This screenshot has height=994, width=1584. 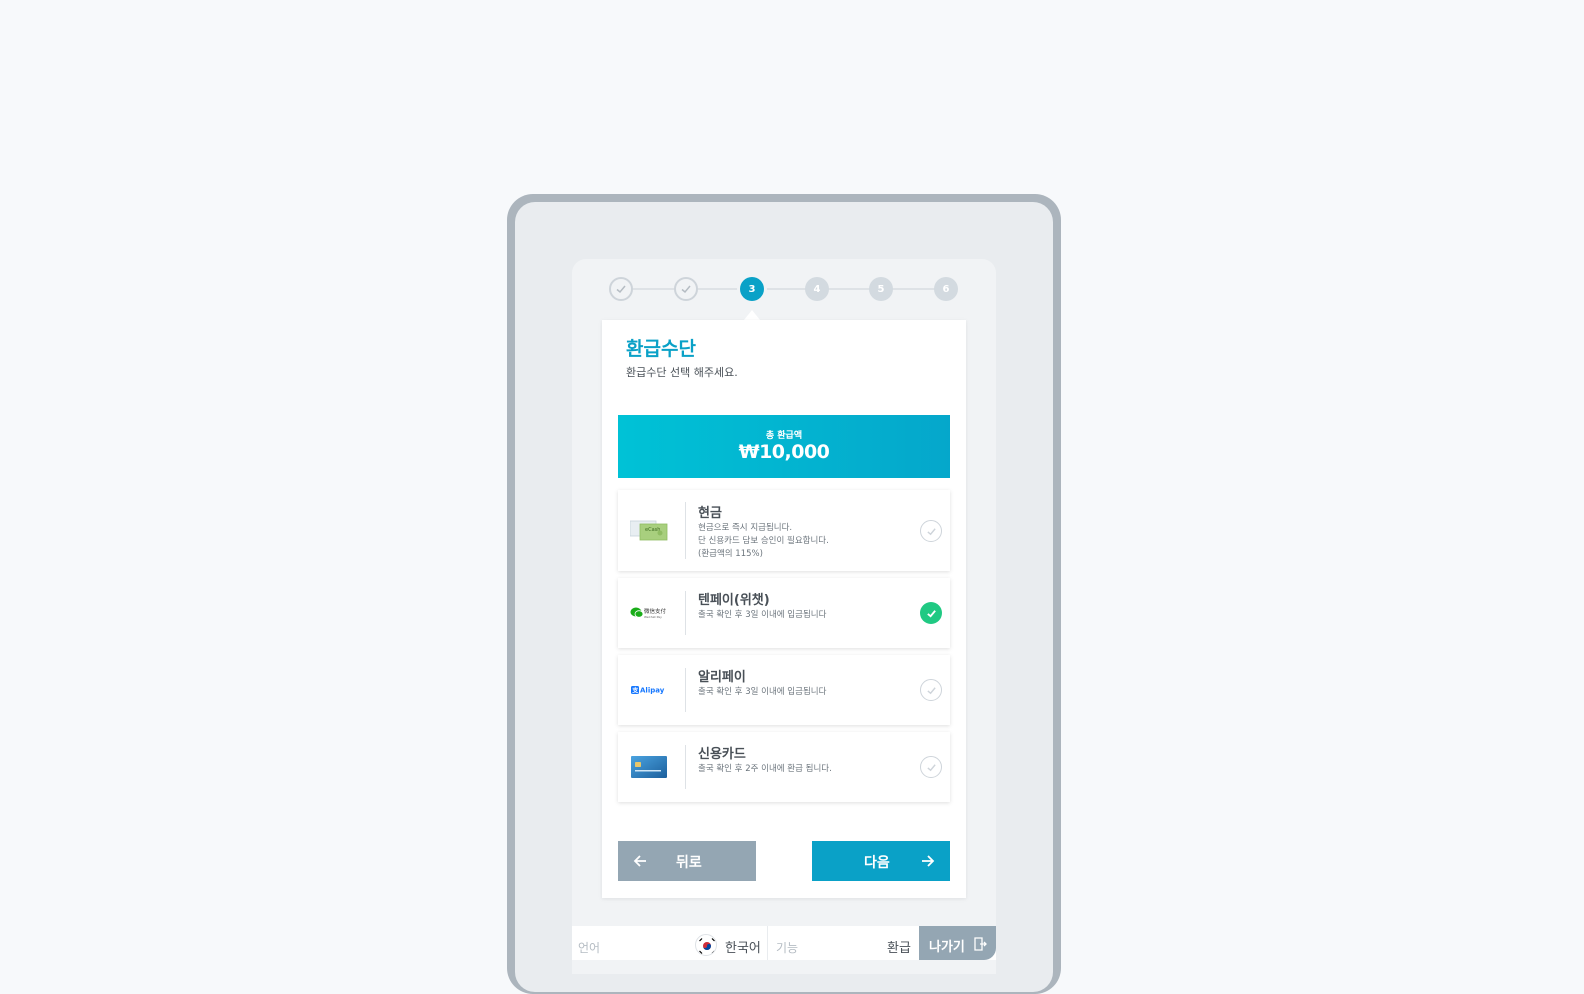 What do you see at coordinates (722, 754) in the screenshot?
I see `option-name: 신용카드` at bounding box center [722, 754].